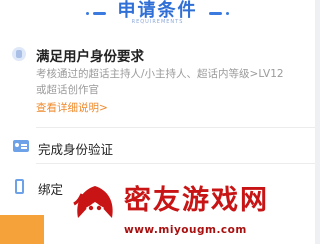 The image size is (320, 244). I want to click on page-subtitle: REQUIREMENTS, so click(157, 22).